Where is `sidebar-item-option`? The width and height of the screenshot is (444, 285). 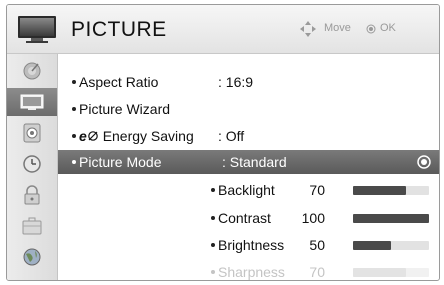 sidebar-item-option is located at coordinates (32, 226).